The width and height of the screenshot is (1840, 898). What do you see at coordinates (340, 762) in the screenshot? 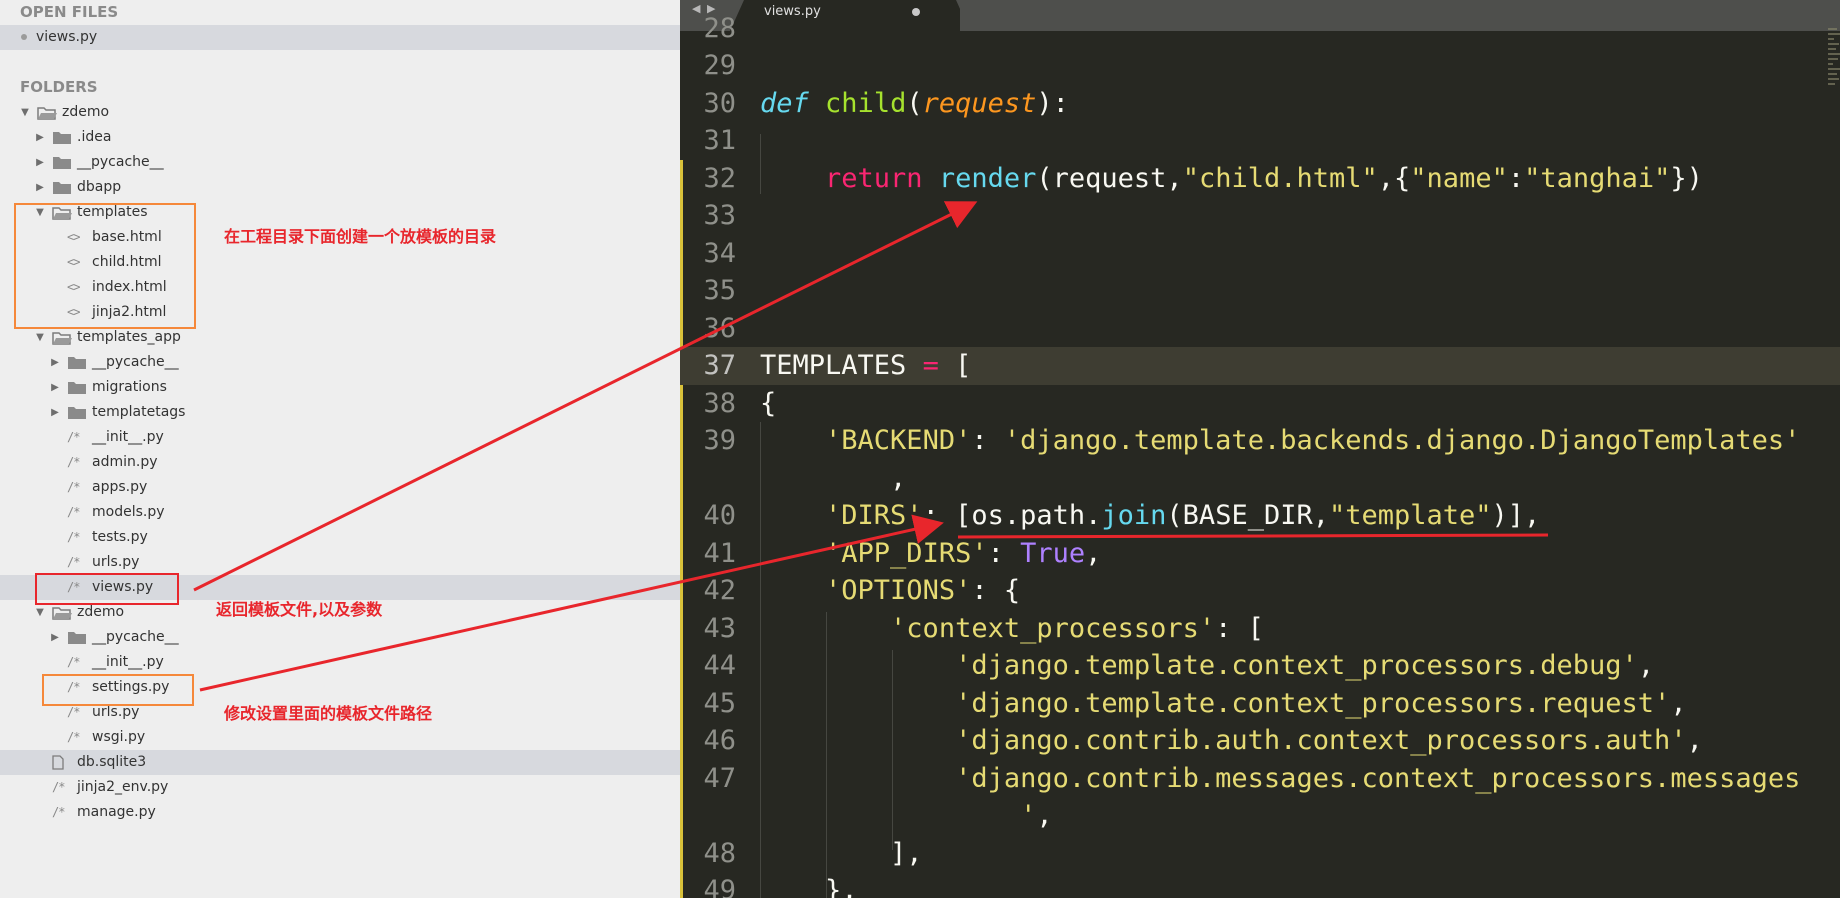
I see `tree-item: db.sqlite3` at bounding box center [340, 762].